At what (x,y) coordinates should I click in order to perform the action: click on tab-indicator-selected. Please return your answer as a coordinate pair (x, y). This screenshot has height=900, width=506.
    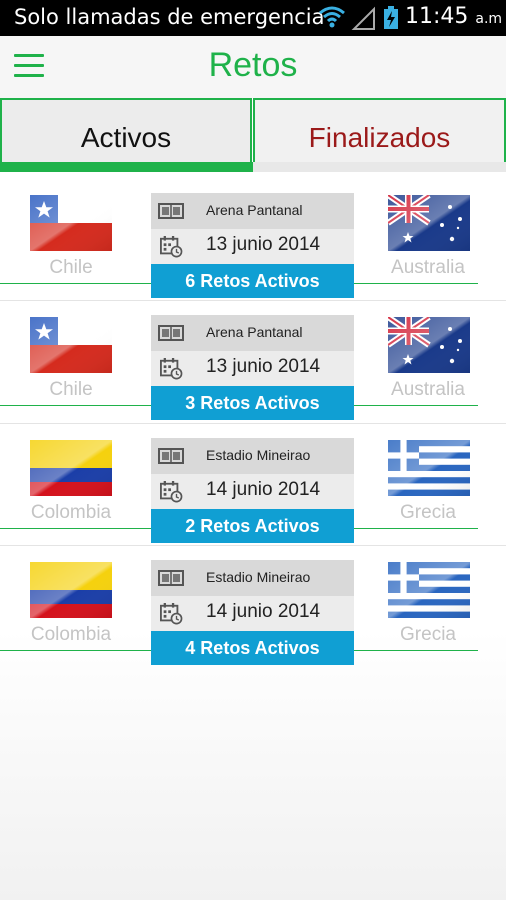
    Looking at the image, I should click on (126, 167).